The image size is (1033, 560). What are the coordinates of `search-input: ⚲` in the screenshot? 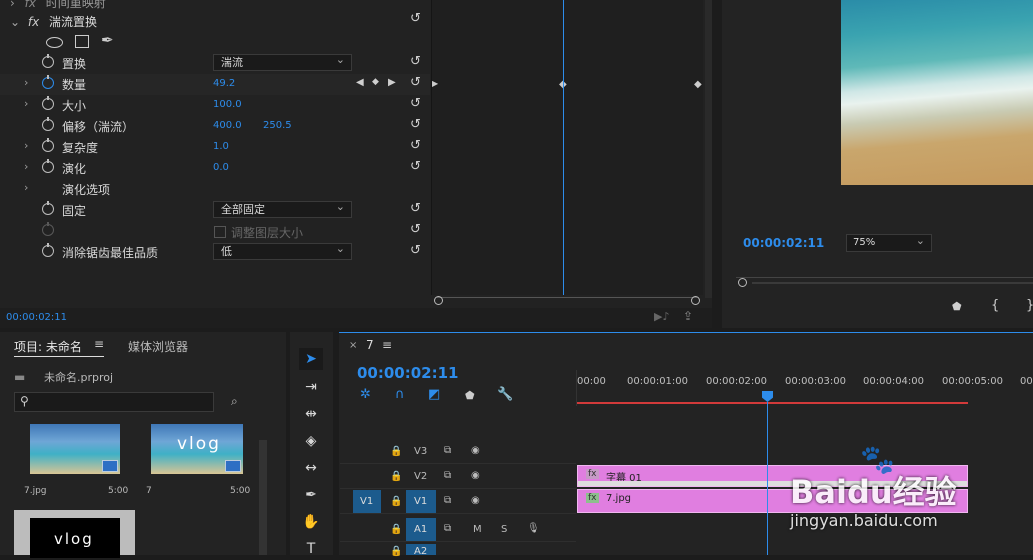 It's located at (114, 402).